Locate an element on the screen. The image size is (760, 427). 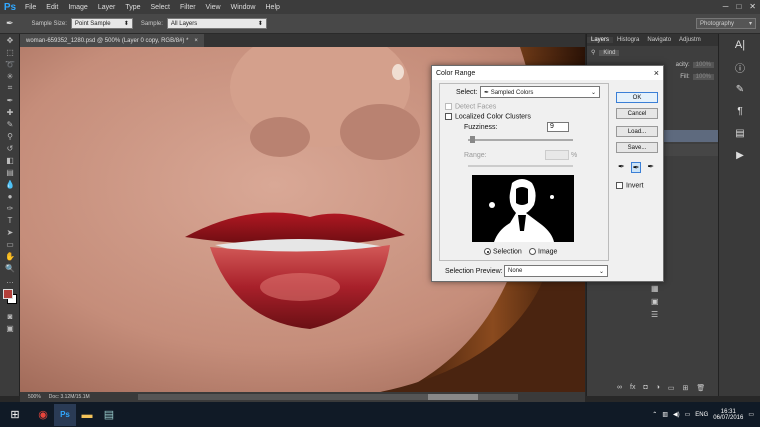
quick-mask-icon: ◙ is located at coordinates (10, 316).